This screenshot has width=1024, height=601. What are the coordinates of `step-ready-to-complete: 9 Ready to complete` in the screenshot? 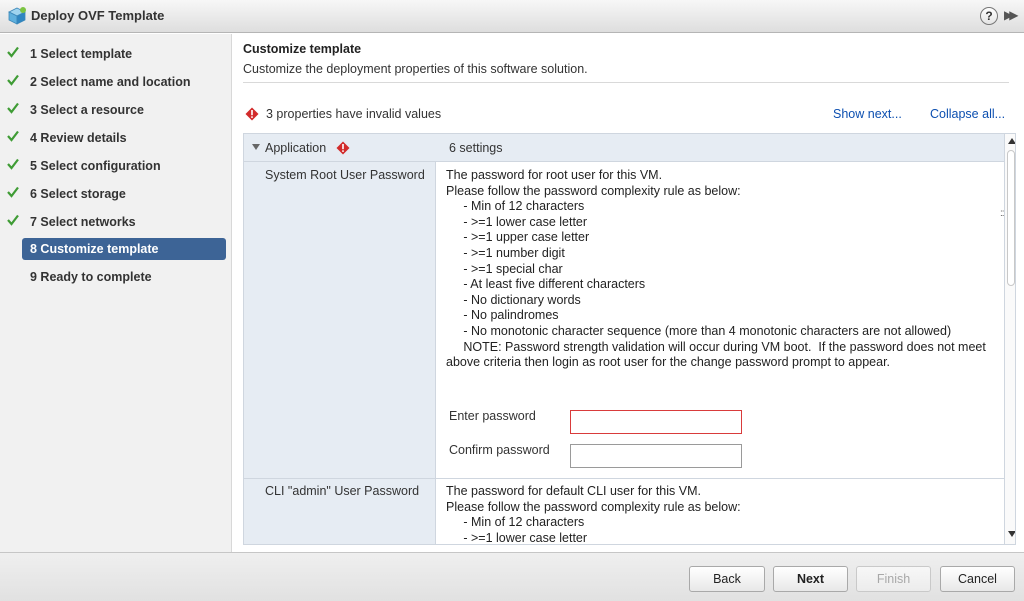 It's located at (116, 277).